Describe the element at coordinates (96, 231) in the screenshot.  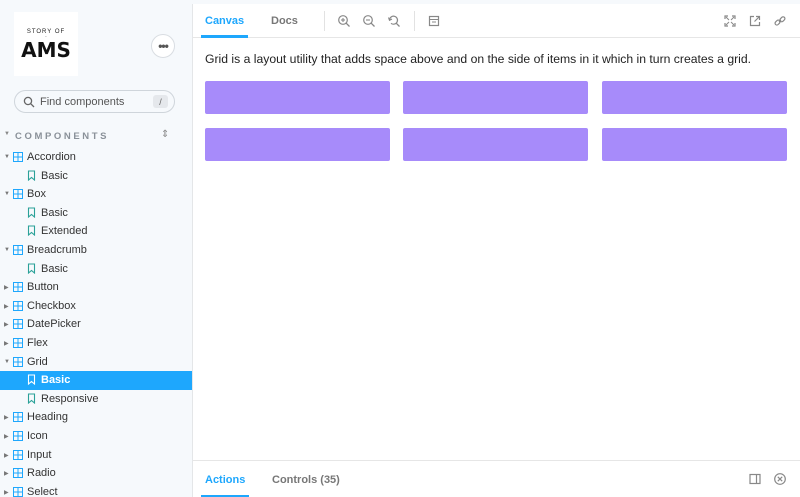
I see `tree-story-item: Extended` at that location.